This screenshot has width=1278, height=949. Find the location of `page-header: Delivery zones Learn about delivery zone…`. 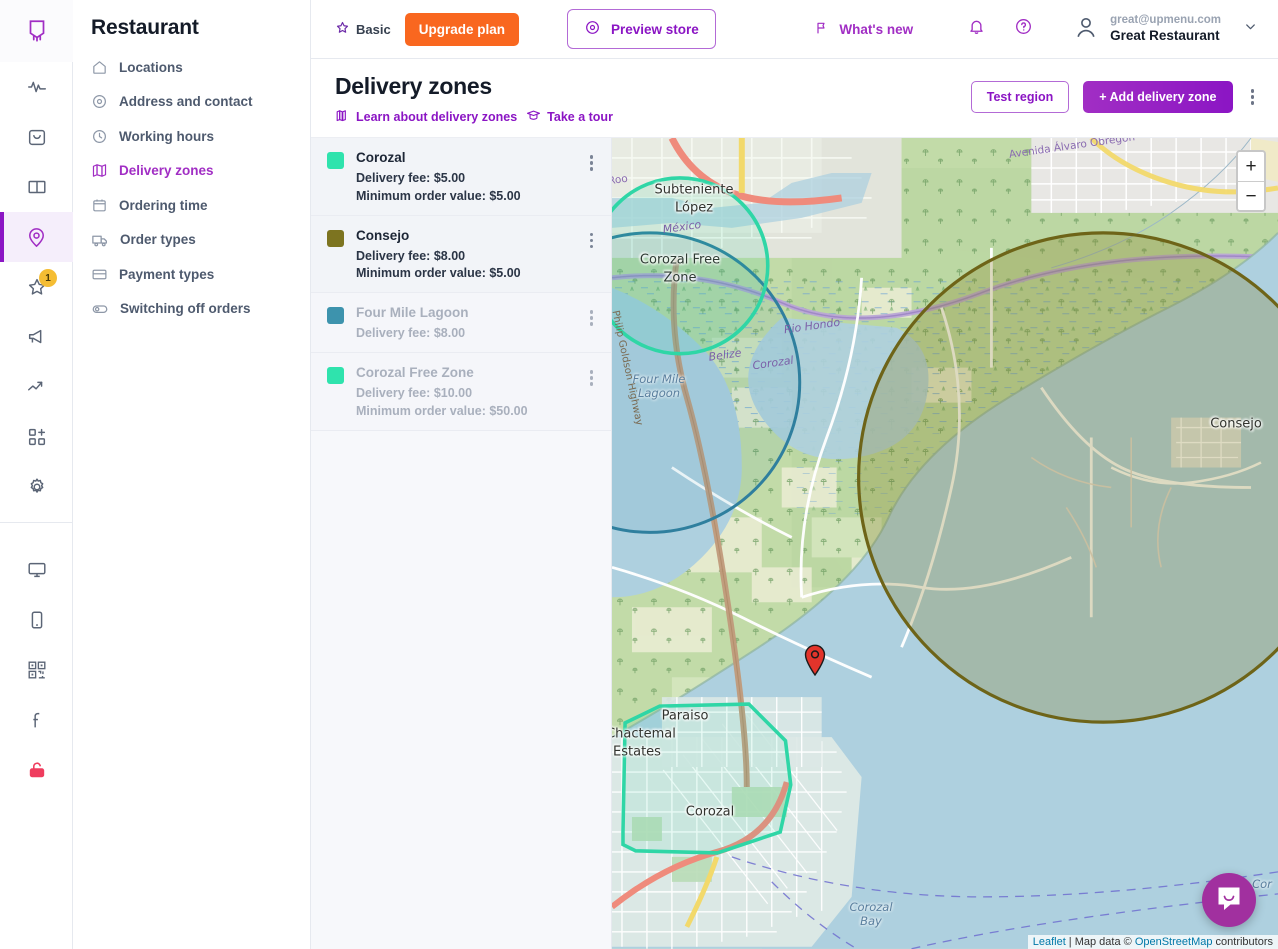

page-header: Delivery zones Learn about delivery zone… is located at coordinates (794, 98).